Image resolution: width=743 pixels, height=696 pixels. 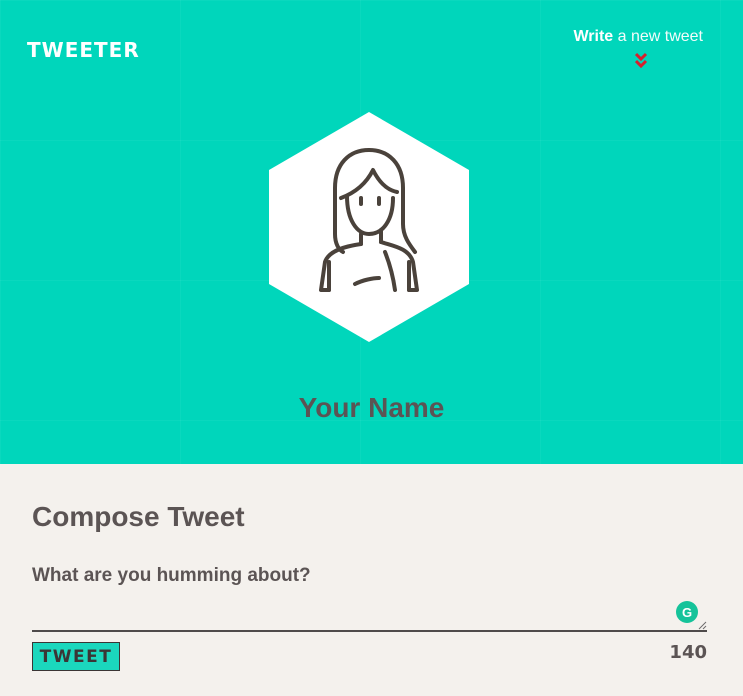 I want to click on double-chevron-down-icon, so click(x=641, y=60).